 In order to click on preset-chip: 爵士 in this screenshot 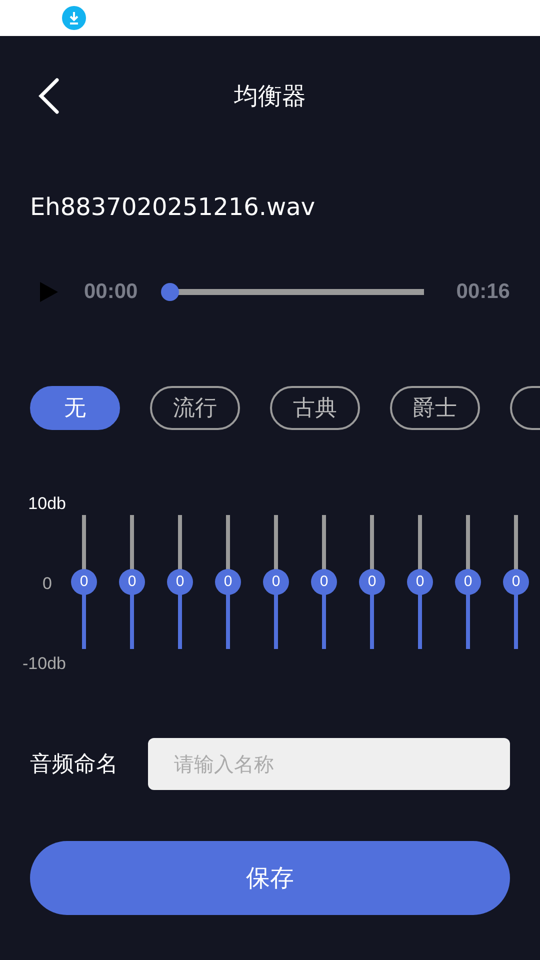, I will do `click(435, 408)`.